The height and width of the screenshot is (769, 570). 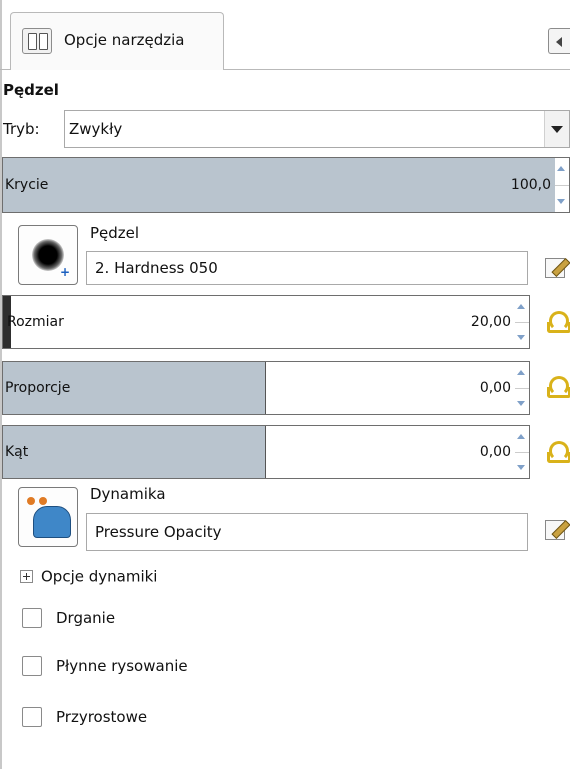 What do you see at coordinates (522, 388) in the screenshot?
I see `aspect-spinner` at bounding box center [522, 388].